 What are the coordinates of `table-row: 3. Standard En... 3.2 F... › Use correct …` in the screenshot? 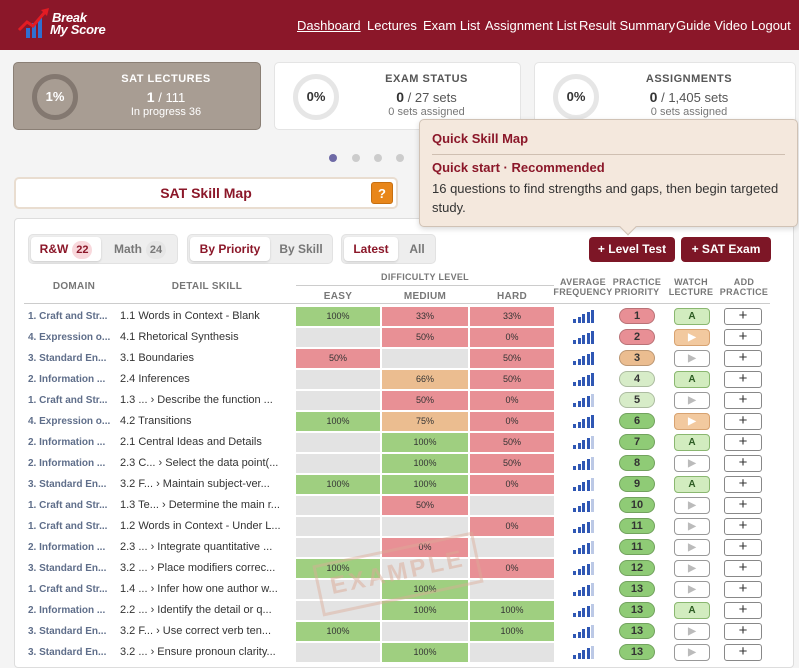 It's located at (409, 631).